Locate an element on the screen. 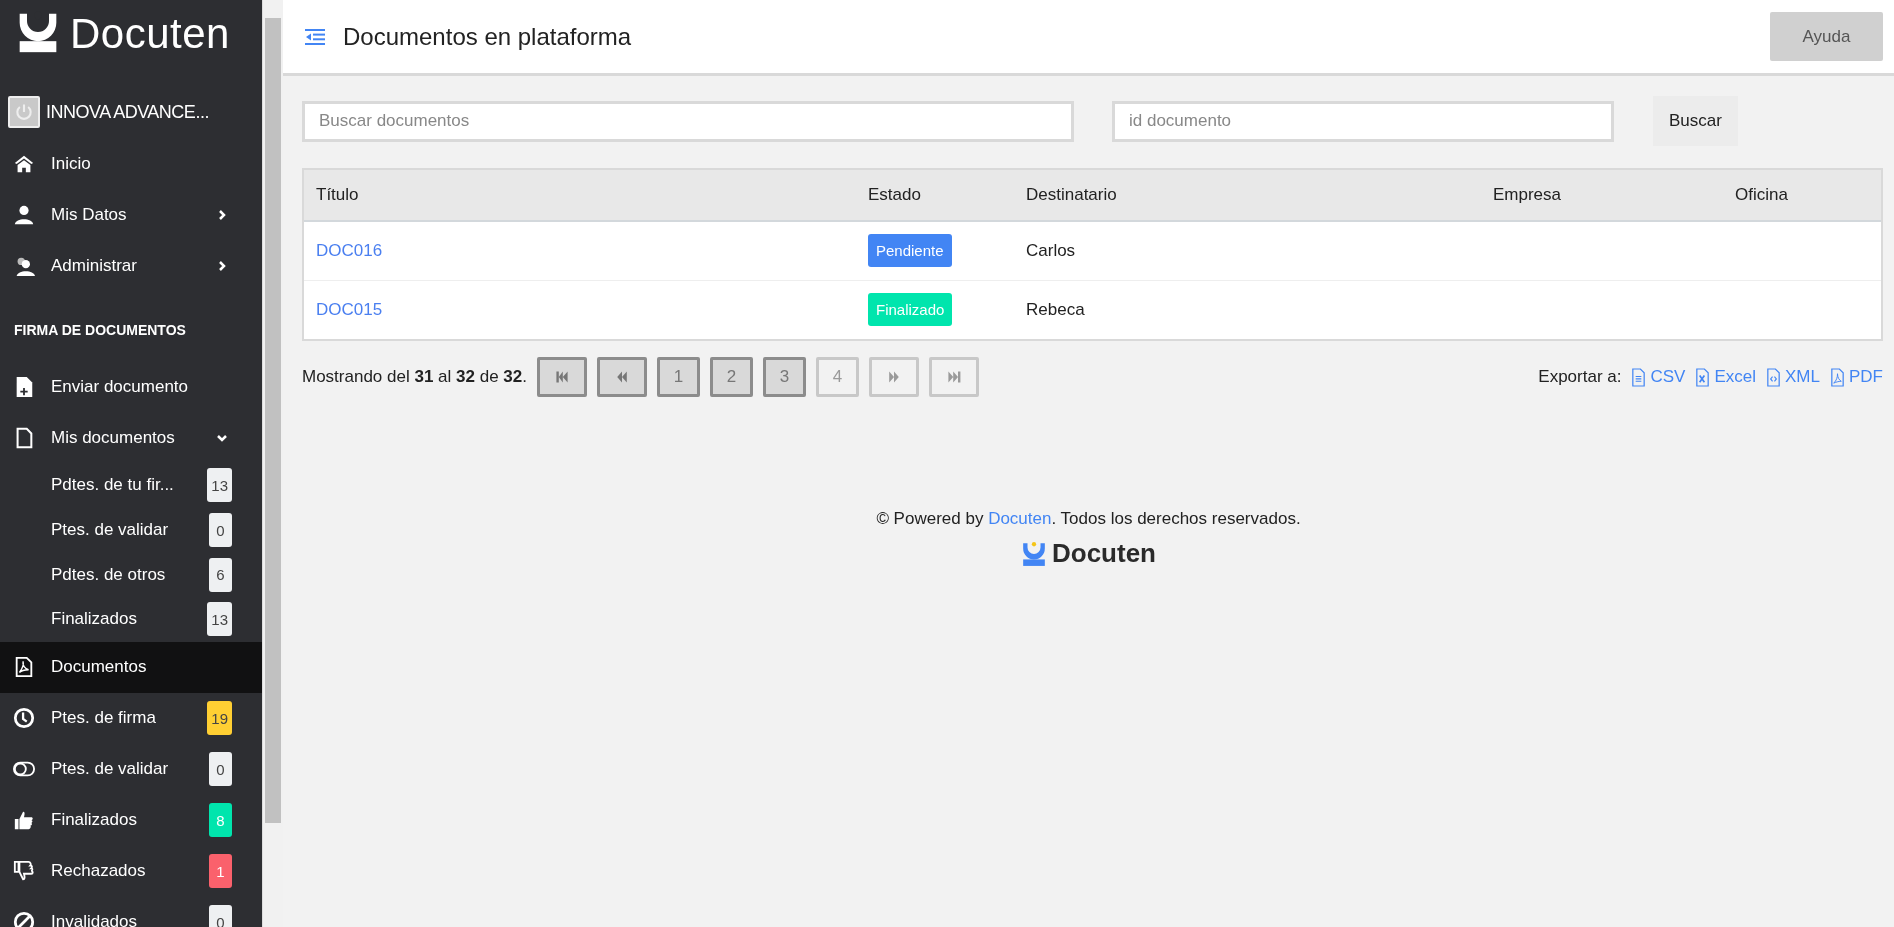 This screenshot has height=927, width=1894. sidebar-item: Documentos is located at coordinates (131, 667).